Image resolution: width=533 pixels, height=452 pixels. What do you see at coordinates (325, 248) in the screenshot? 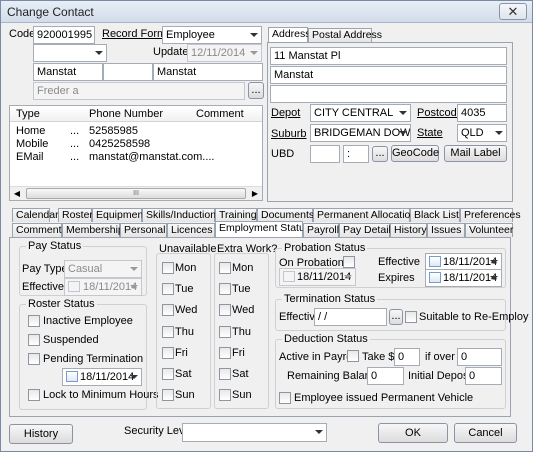
I see `probation-caption: Probation Status` at bounding box center [325, 248].